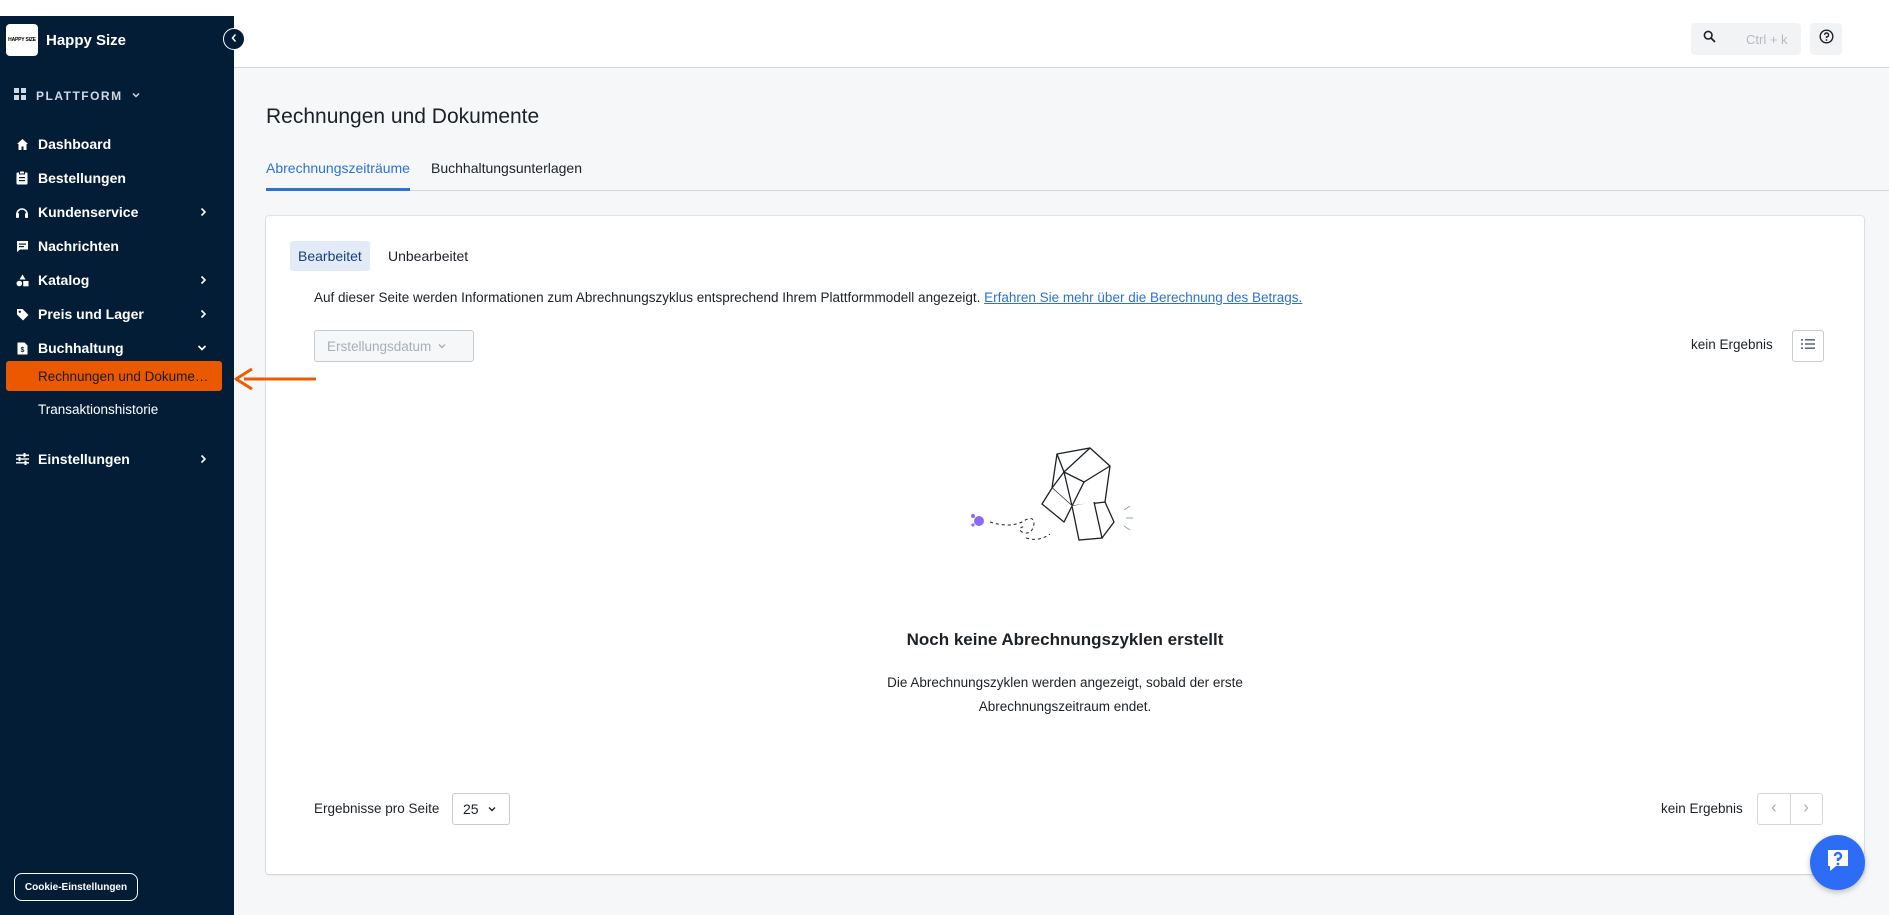  Describe the element at coordinates (1065, 639) in the screenshot. I see `empty-state-title: Noch keine Abrechnungszyklen erstellt` at that location.